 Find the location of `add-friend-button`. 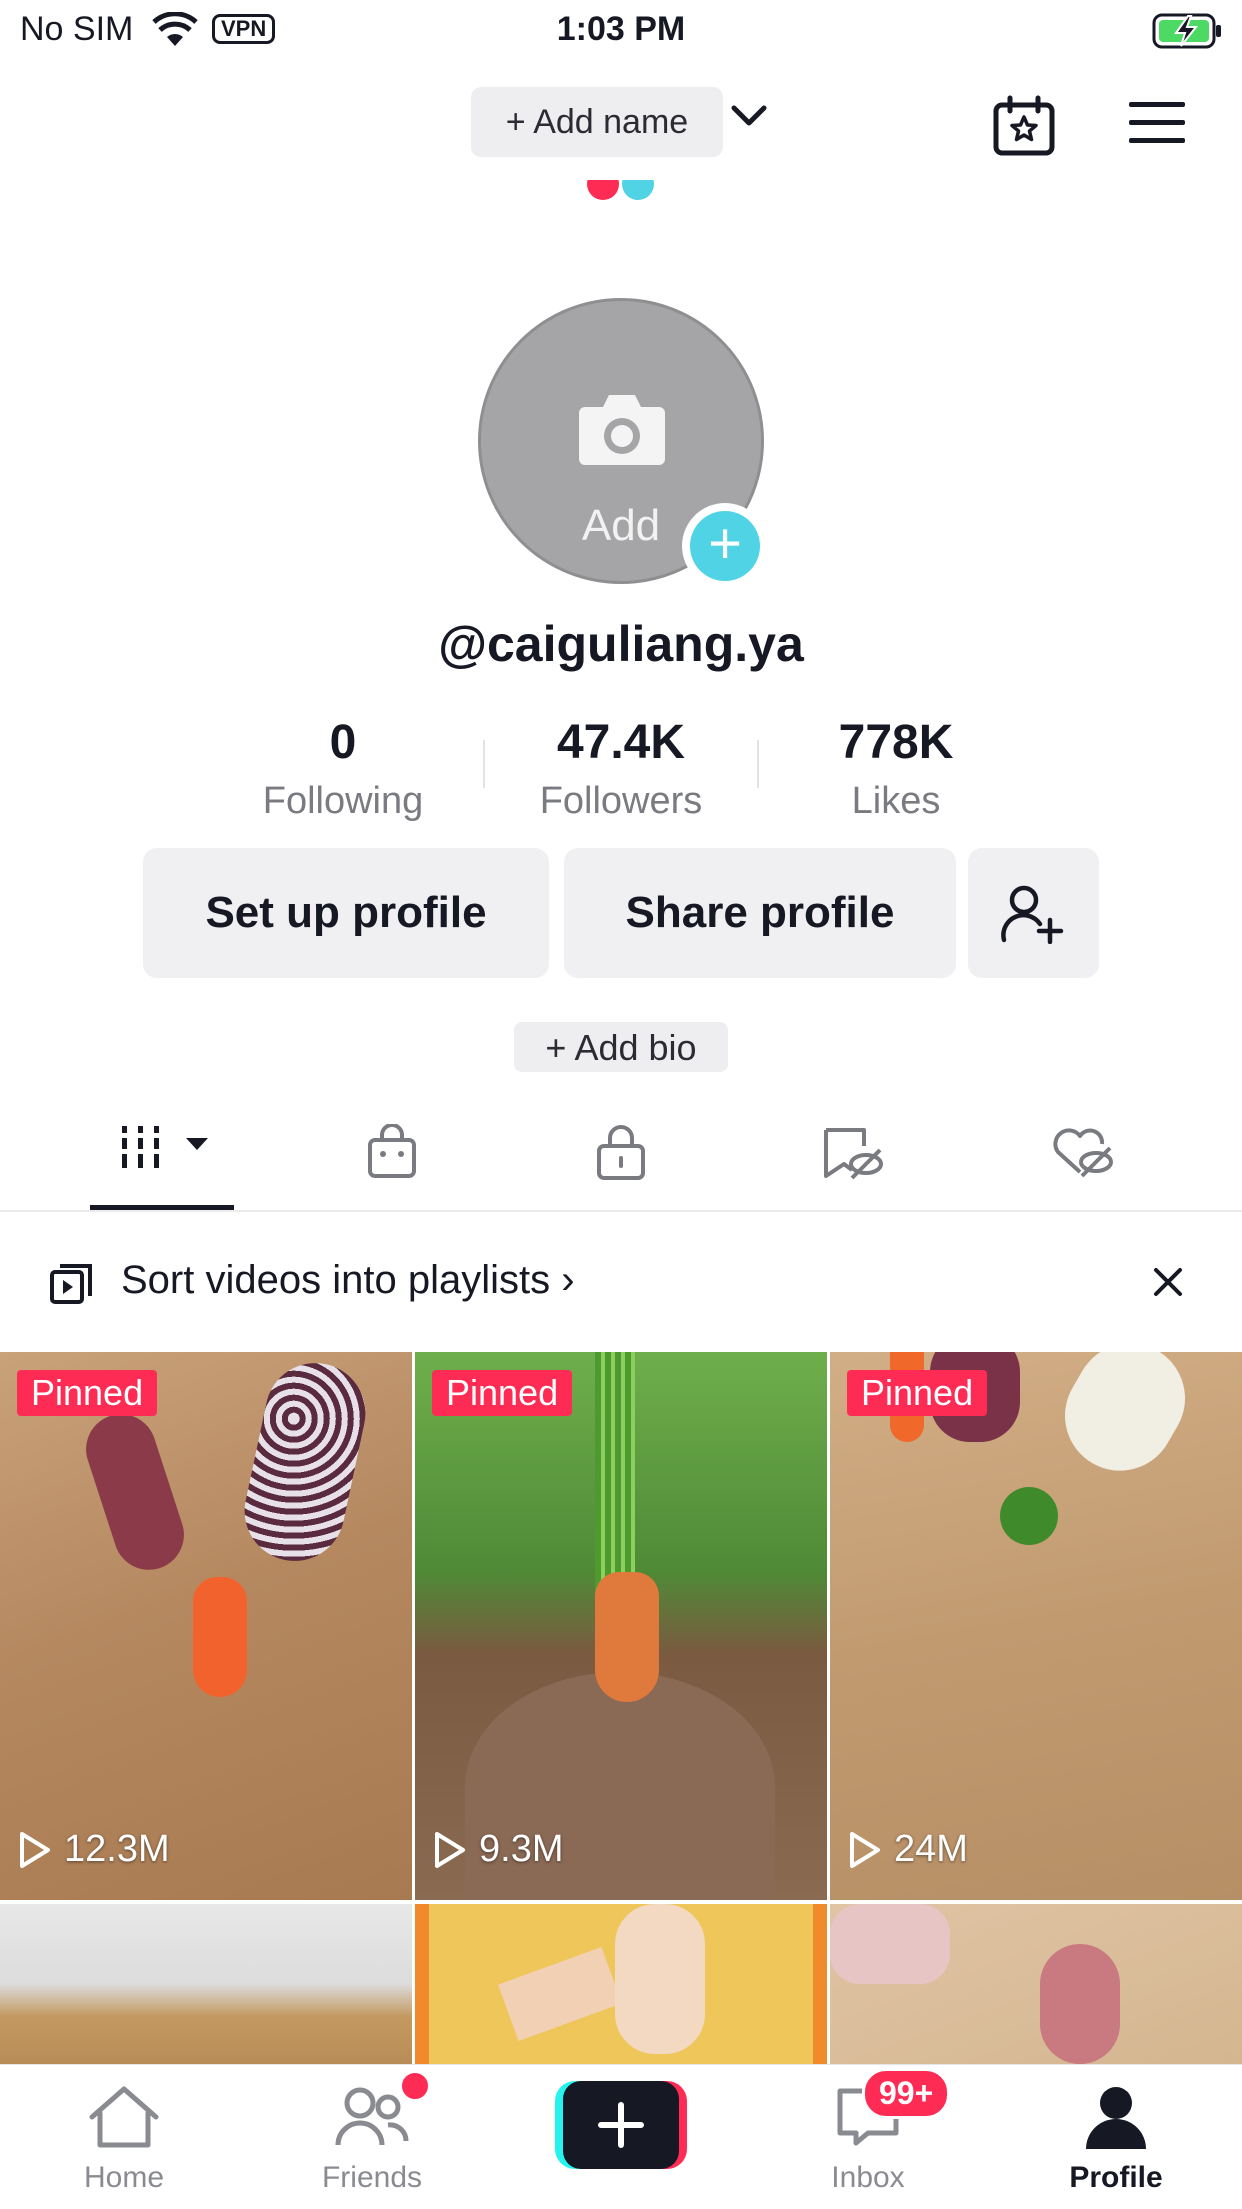

add-friend-button is located at coordinates (1033, 913).